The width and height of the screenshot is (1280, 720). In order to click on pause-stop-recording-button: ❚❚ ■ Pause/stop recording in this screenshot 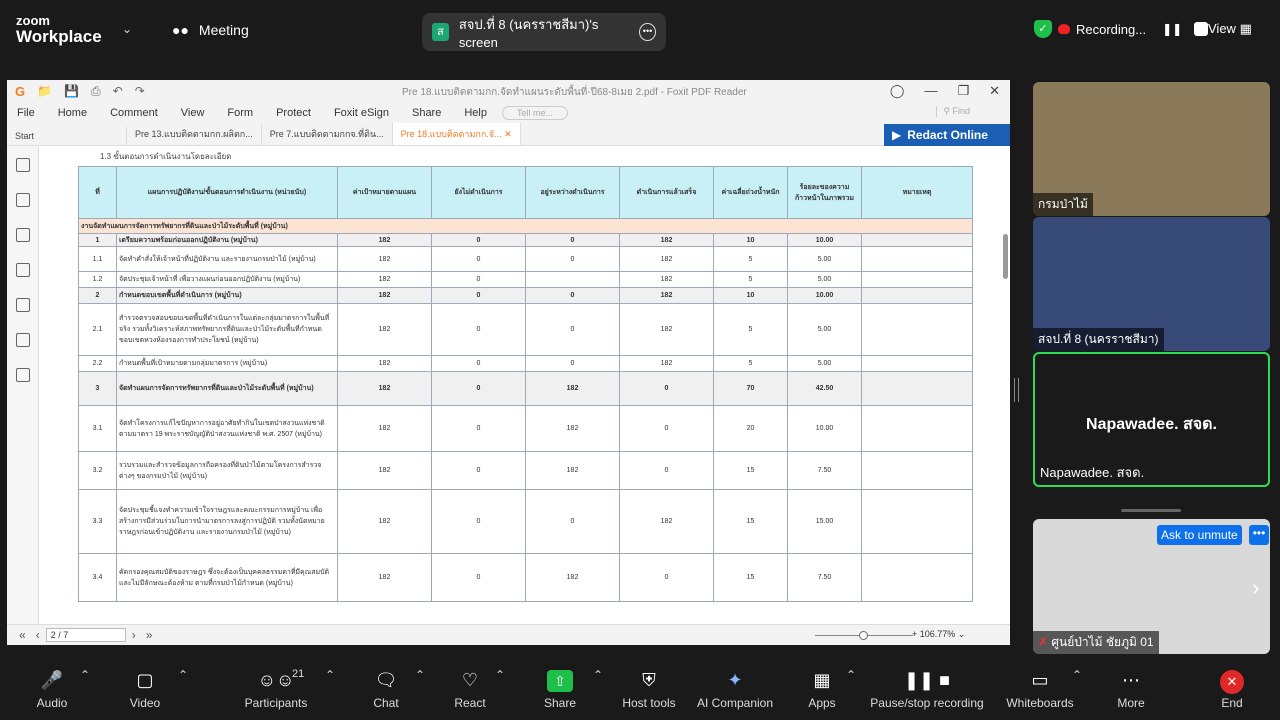, I will do `click(927, 689)`.